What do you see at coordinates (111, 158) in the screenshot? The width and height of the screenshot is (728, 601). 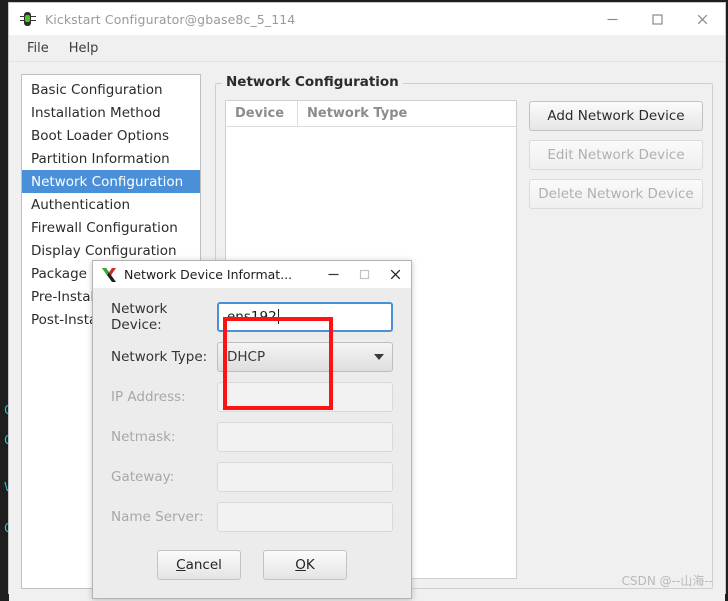 I see `sidebar-item-partition-information: Partition Information` at bounding box center [111, 158].